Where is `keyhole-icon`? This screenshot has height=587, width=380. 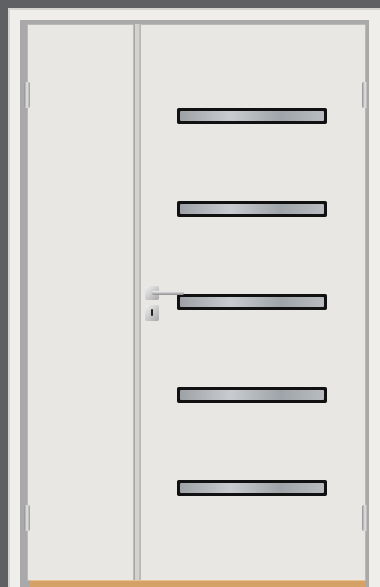 keyhole-icon is located at coordinates (152, 312).